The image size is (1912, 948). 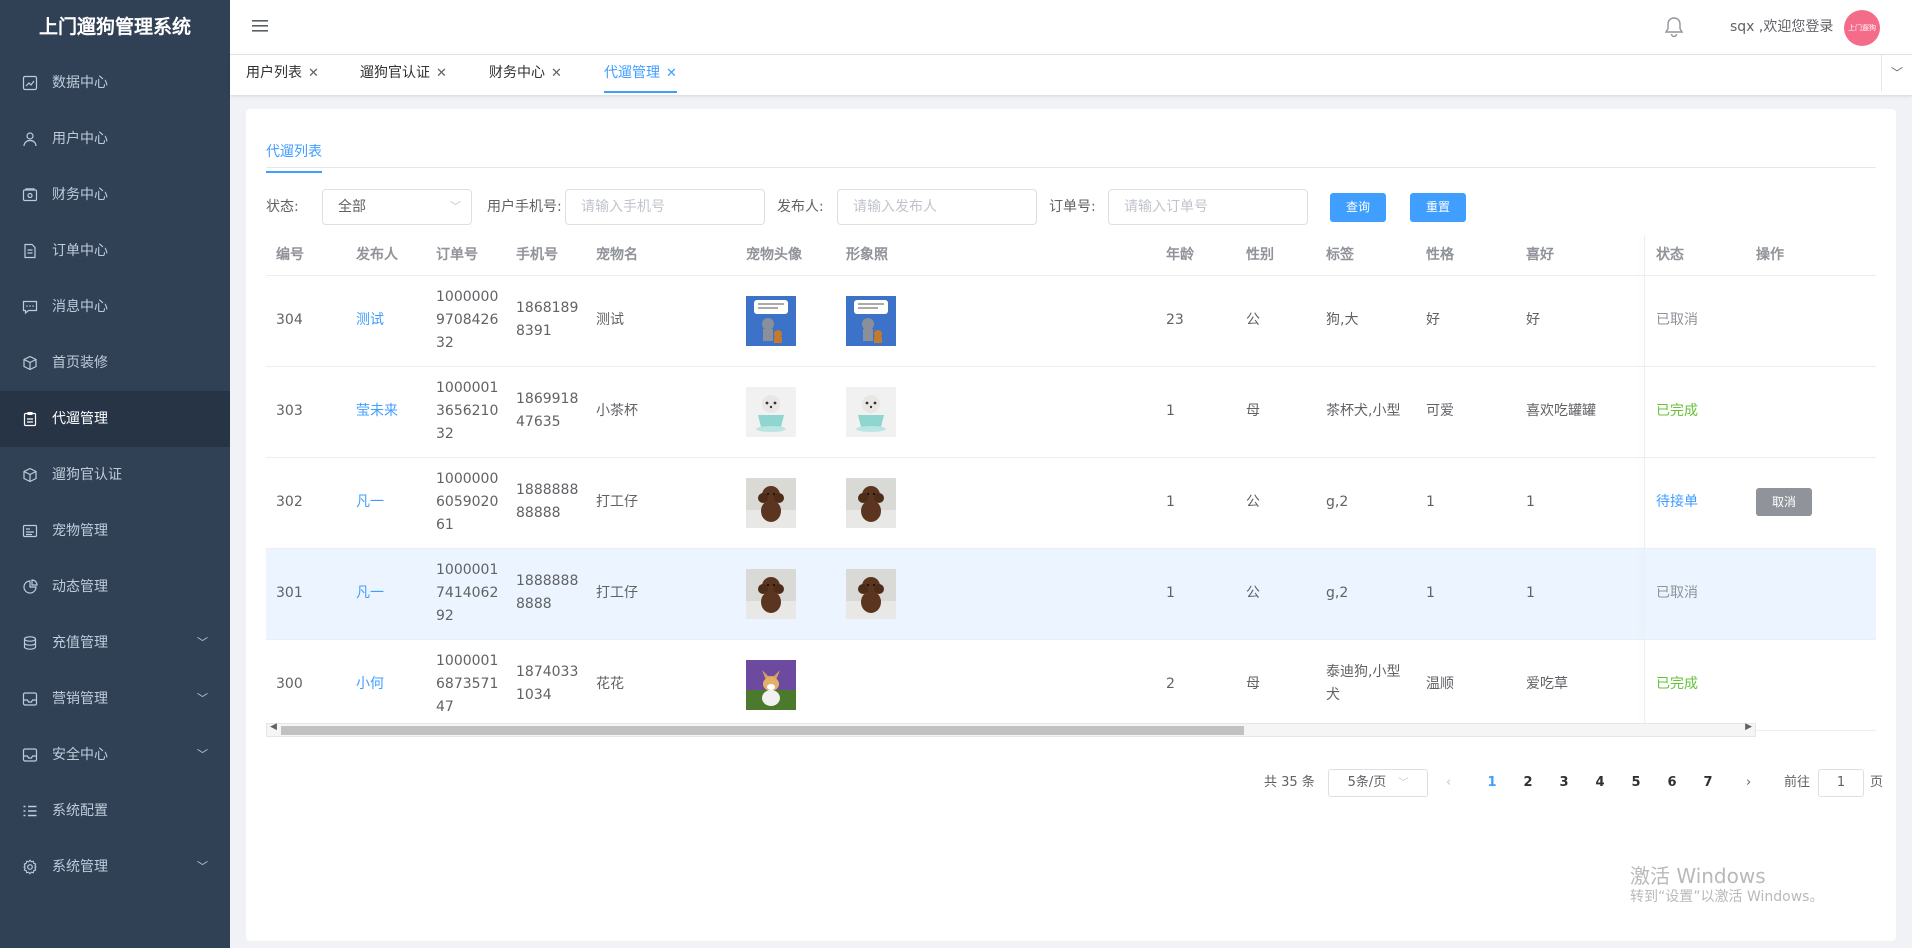 What do you see at coordinates (617, 593) in the screenshot?
I see `cell-pet-name: 打工仔` at bounding box center [617, 593].